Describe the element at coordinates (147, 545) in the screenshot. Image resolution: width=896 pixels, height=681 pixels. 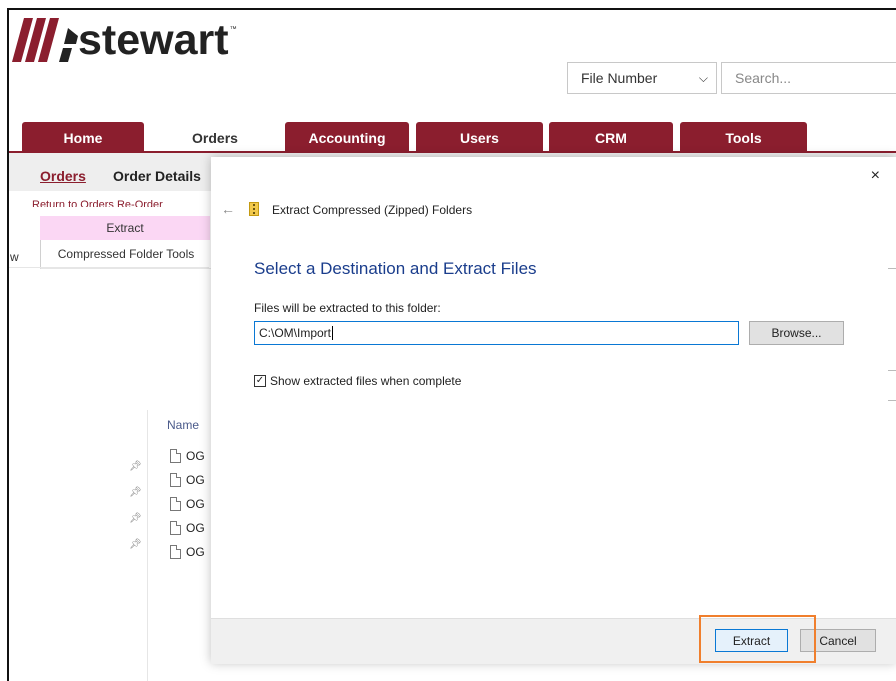
I see `explorer-pane-divider` at that location.